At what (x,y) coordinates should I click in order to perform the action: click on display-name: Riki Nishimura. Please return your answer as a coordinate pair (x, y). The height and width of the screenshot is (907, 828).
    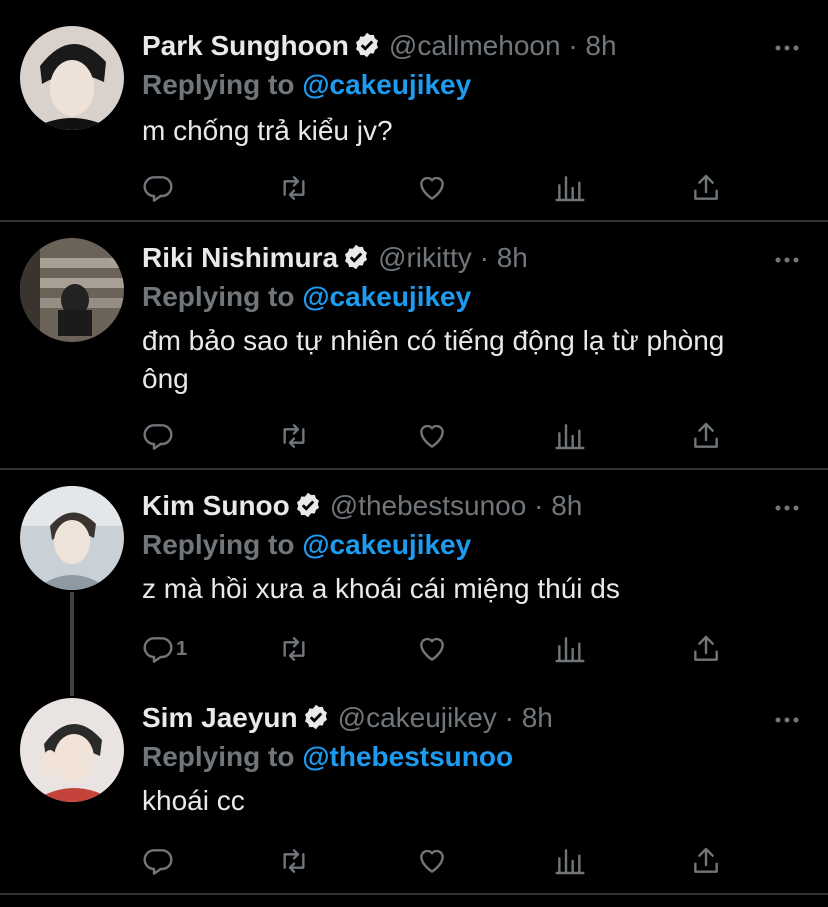
    Looking at the image, I should click on (240, 257).